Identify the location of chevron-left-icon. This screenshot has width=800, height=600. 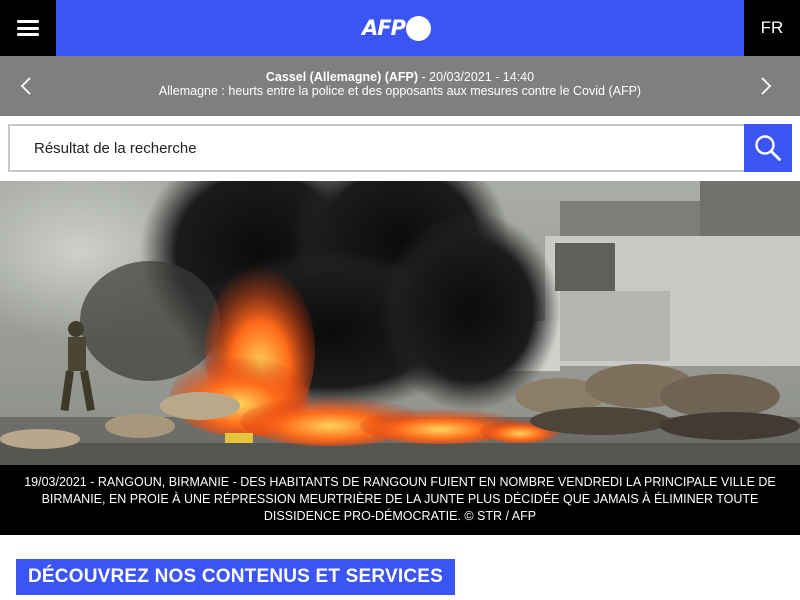
(25, 86).